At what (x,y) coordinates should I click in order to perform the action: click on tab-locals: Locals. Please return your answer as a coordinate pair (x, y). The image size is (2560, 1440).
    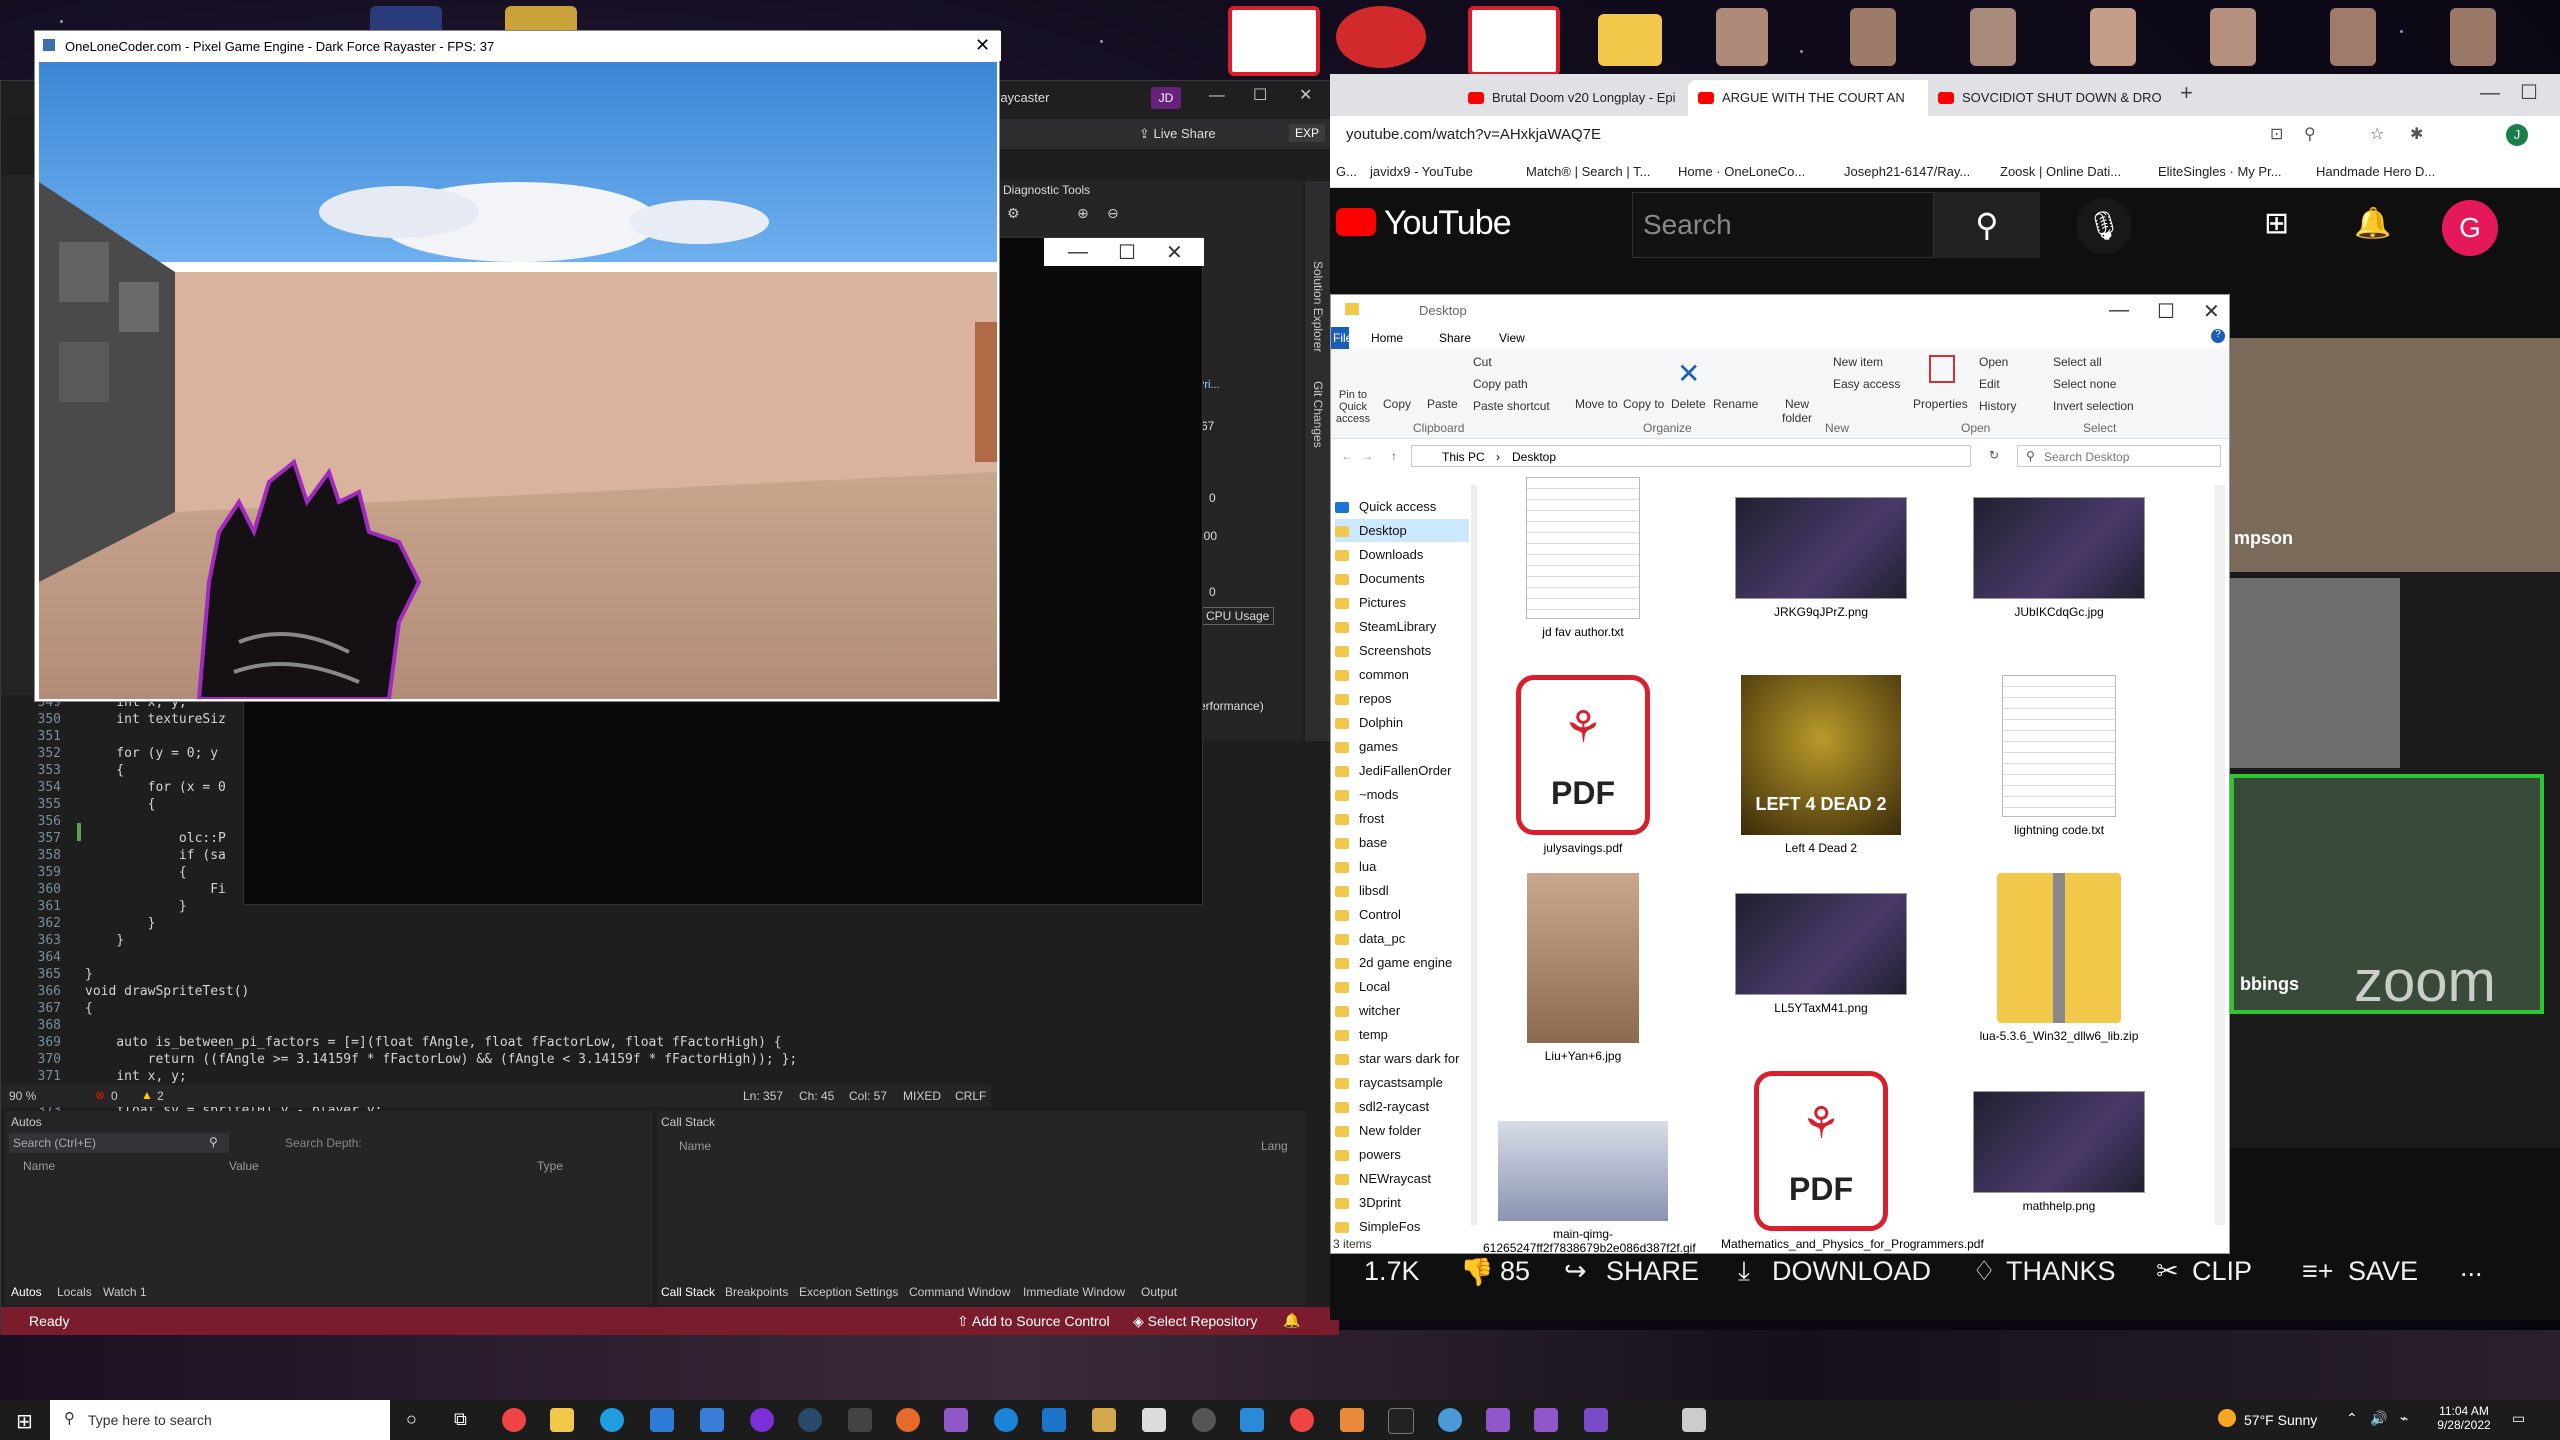
    Looking at the image, I should click on (74, 1292).